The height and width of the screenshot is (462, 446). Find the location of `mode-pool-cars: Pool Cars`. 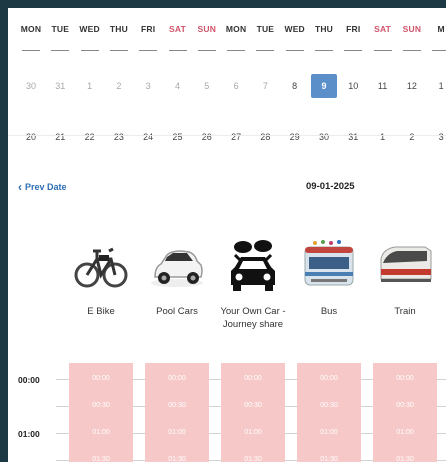

mode-pool-cars: Pool Cars is located at coordinates (177, 277).